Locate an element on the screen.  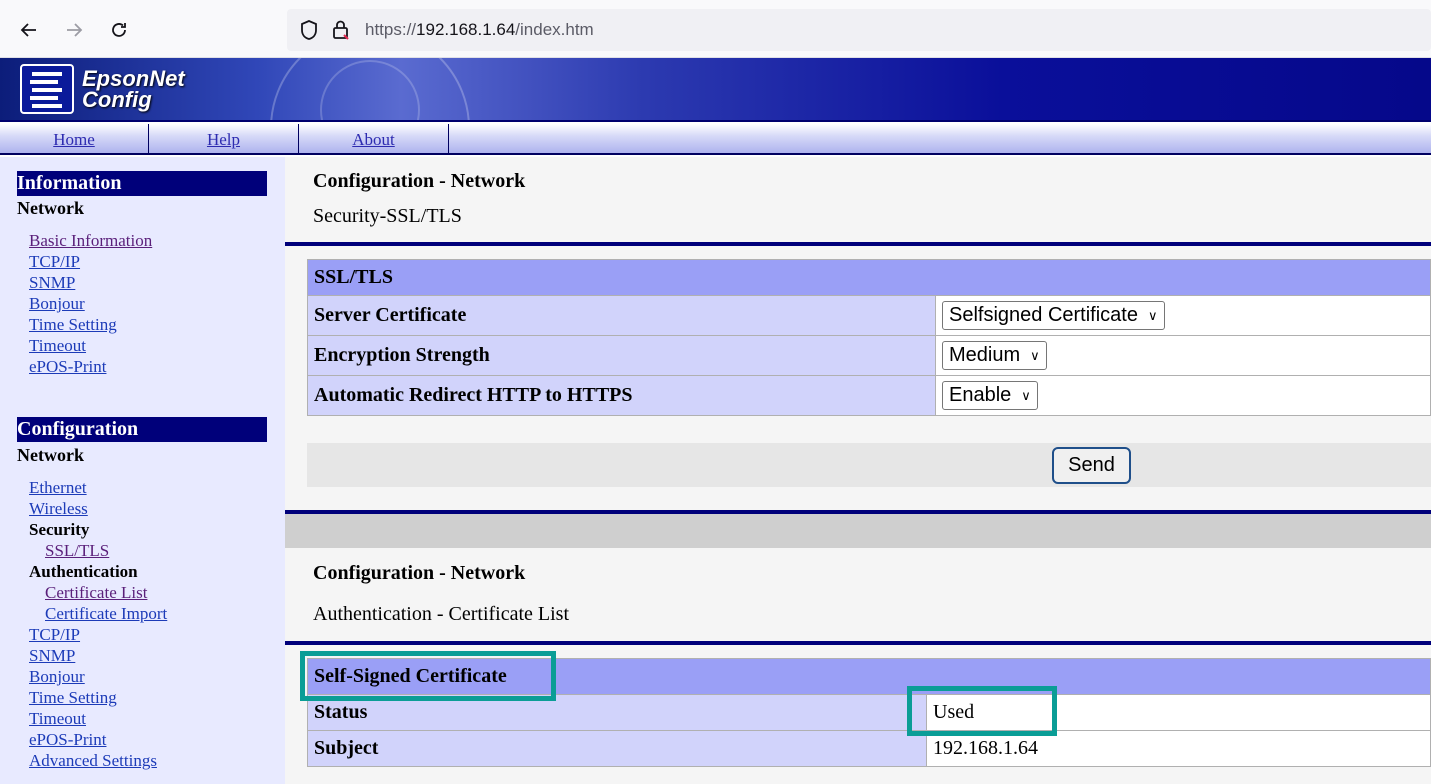
redirect-https-label: Automatic Redirect HTTP to HTTPS is located at coordinates (621, 395).